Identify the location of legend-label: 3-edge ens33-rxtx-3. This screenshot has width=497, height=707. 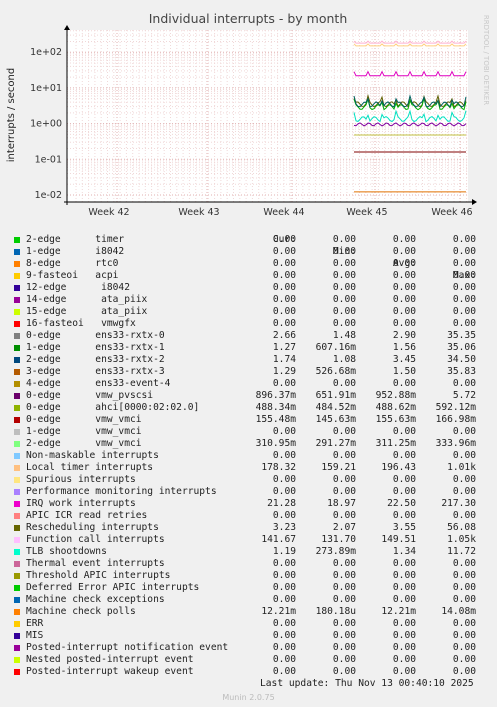
(95, 371).